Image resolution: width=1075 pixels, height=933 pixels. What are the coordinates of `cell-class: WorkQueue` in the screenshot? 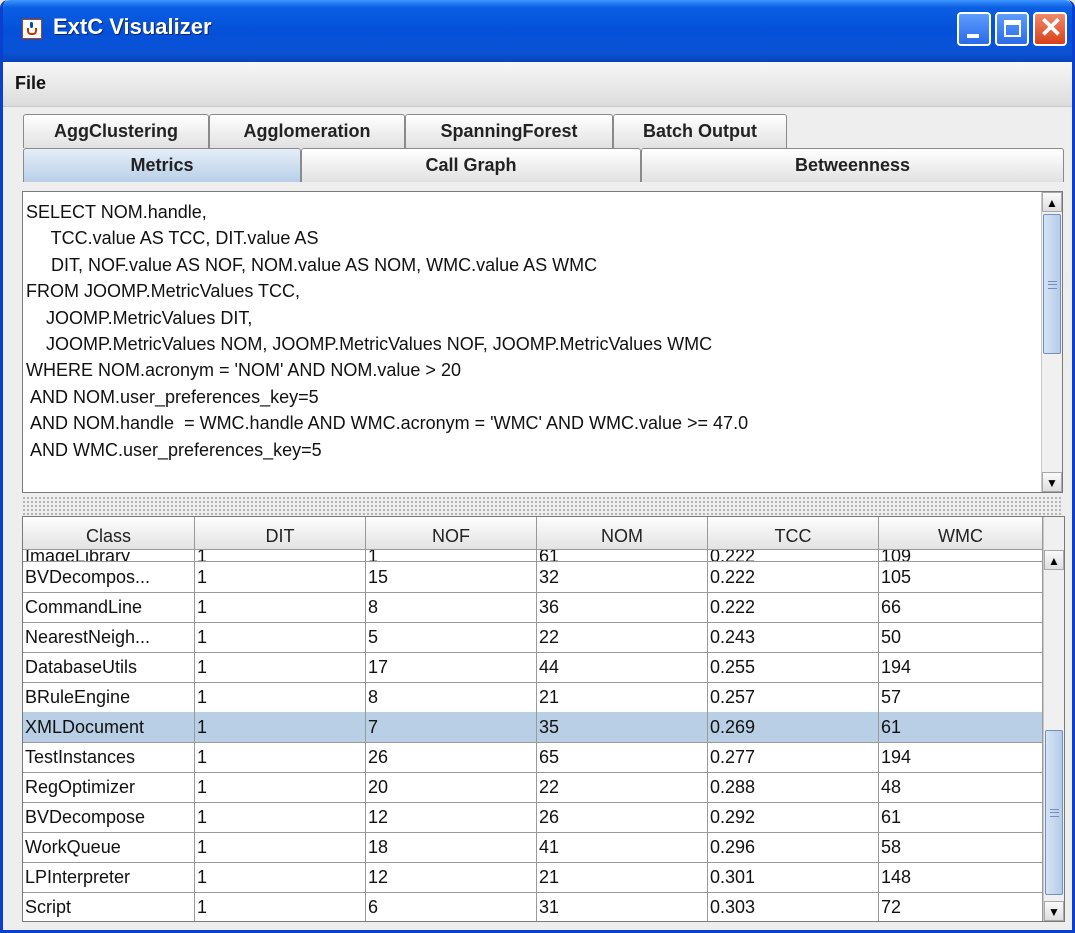 It's located at (109, 847).